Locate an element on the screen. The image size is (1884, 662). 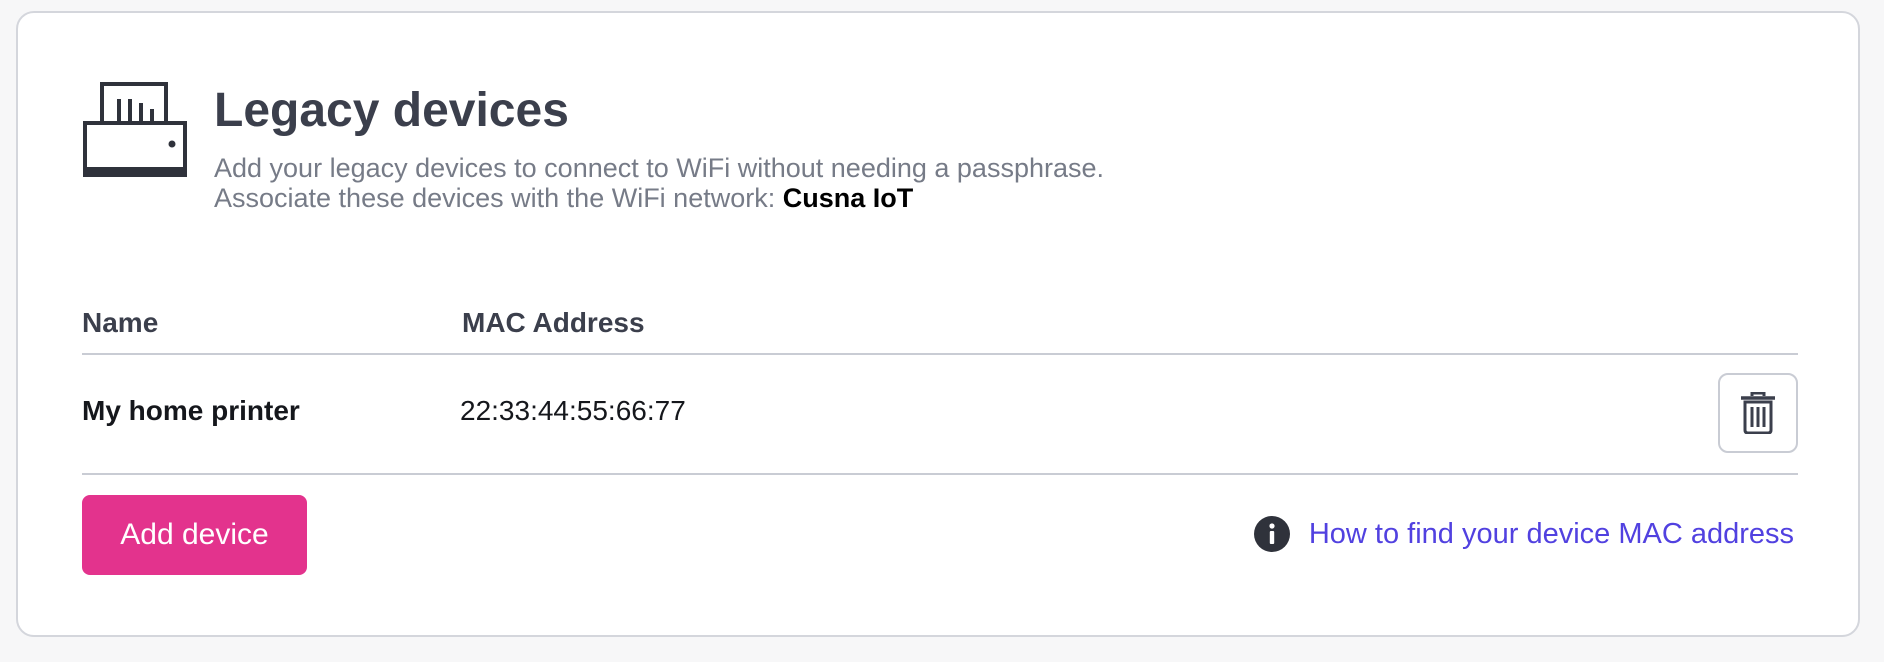
mac-address-help-link: How to find your device MAC address is located at coordinates (1551, 534).